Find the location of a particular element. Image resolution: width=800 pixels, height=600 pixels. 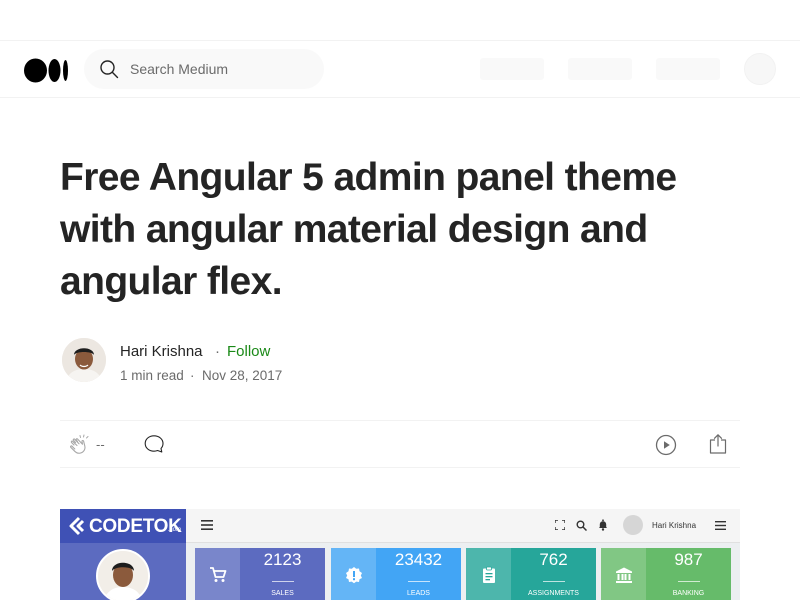

stat-value: 987 is located at coordinates (688, 559).